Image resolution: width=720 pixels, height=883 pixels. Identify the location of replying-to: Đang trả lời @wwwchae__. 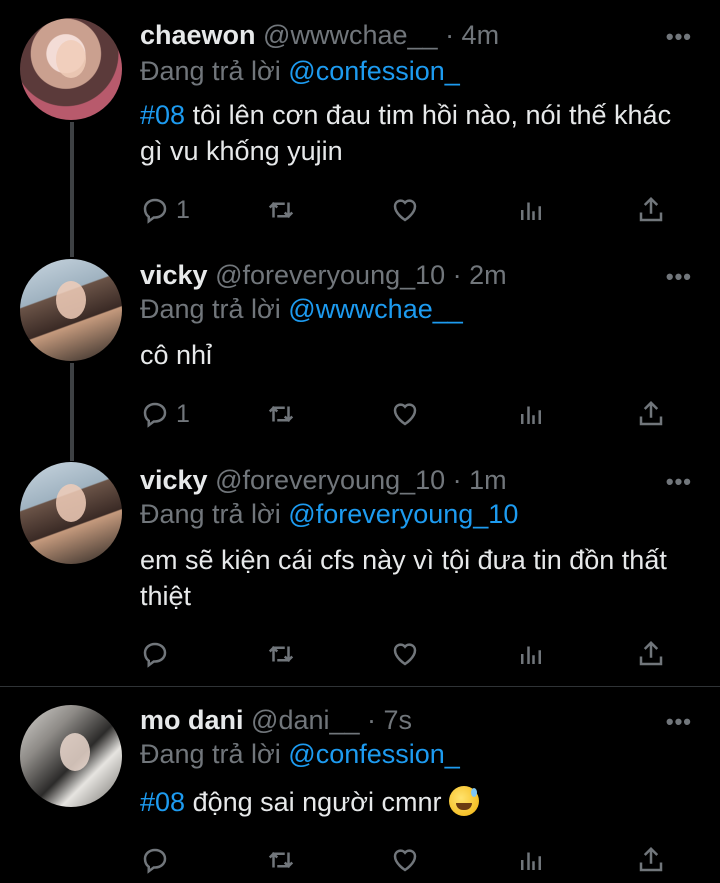
(301, 309).